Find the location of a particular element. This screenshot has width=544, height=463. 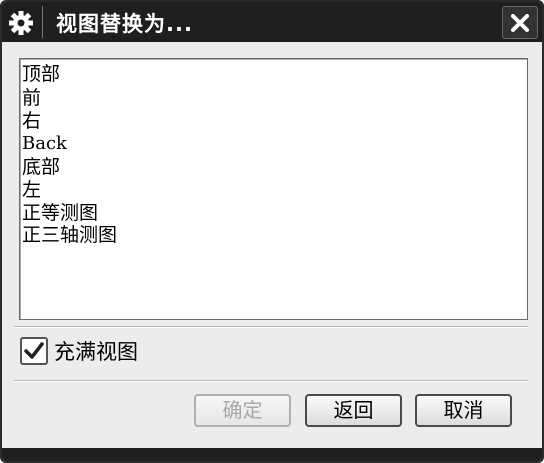

title-separator is located at coordinates (42, 22).